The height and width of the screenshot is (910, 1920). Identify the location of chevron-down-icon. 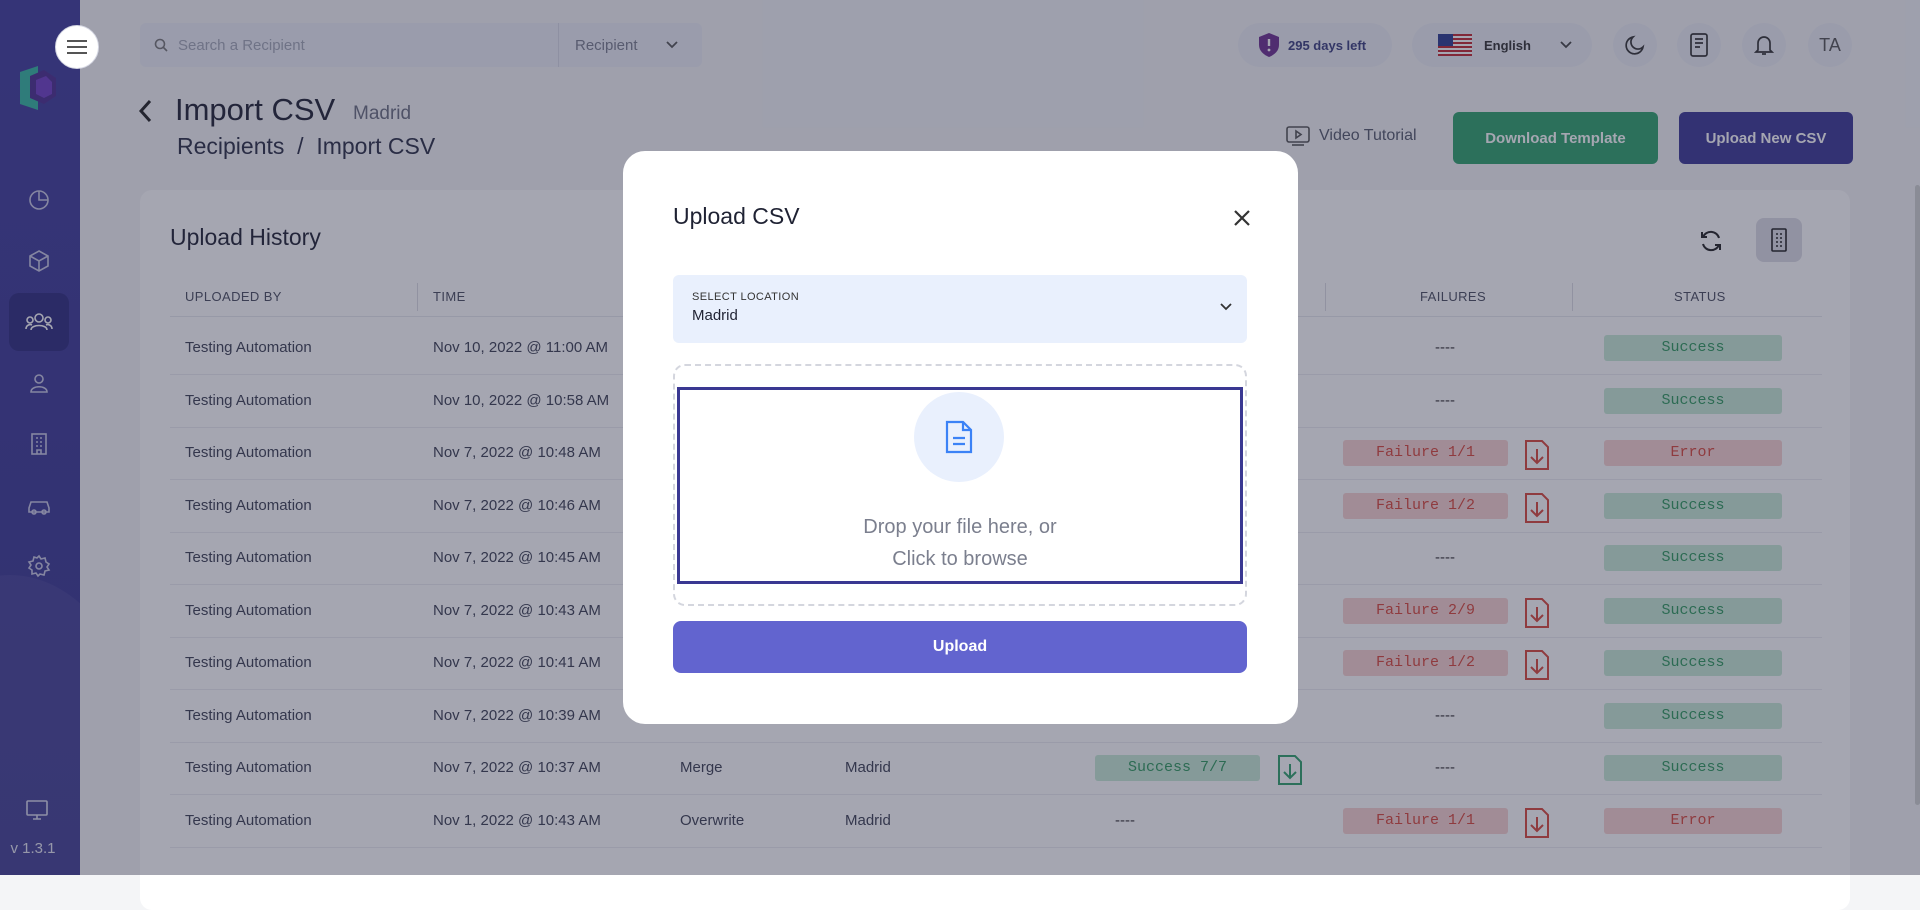
(1226, 307).